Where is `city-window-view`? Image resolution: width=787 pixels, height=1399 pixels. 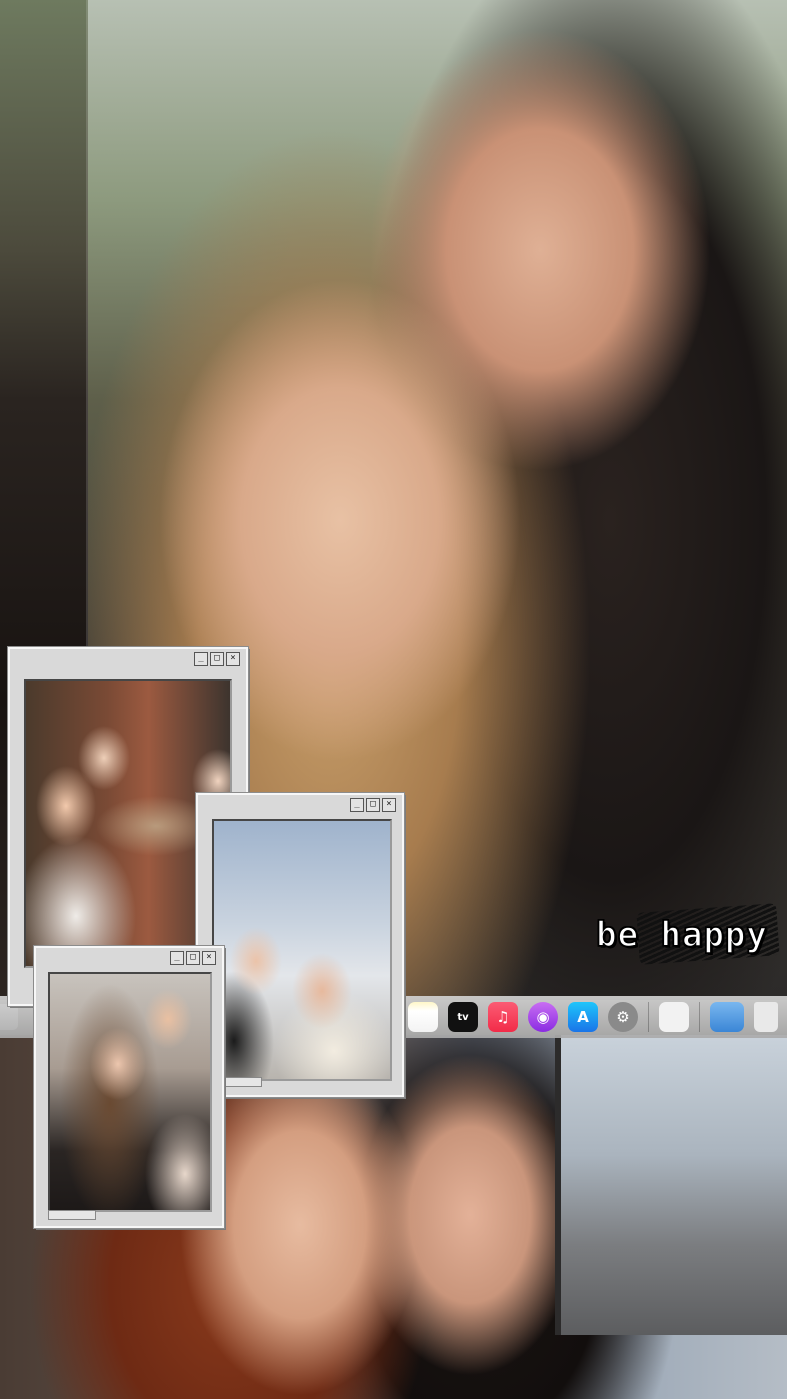
city-window-view is located at coordinates (671, 1185).